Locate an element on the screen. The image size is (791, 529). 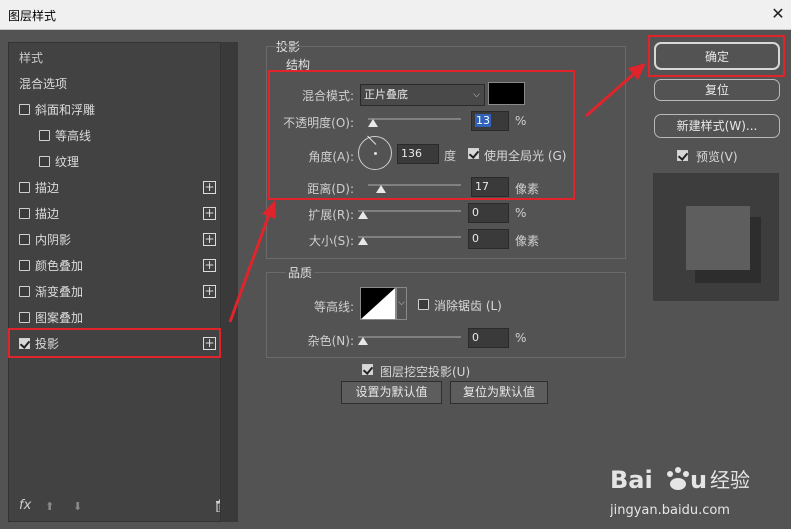
svg-text: Bai is located at coordinates (631, 480).